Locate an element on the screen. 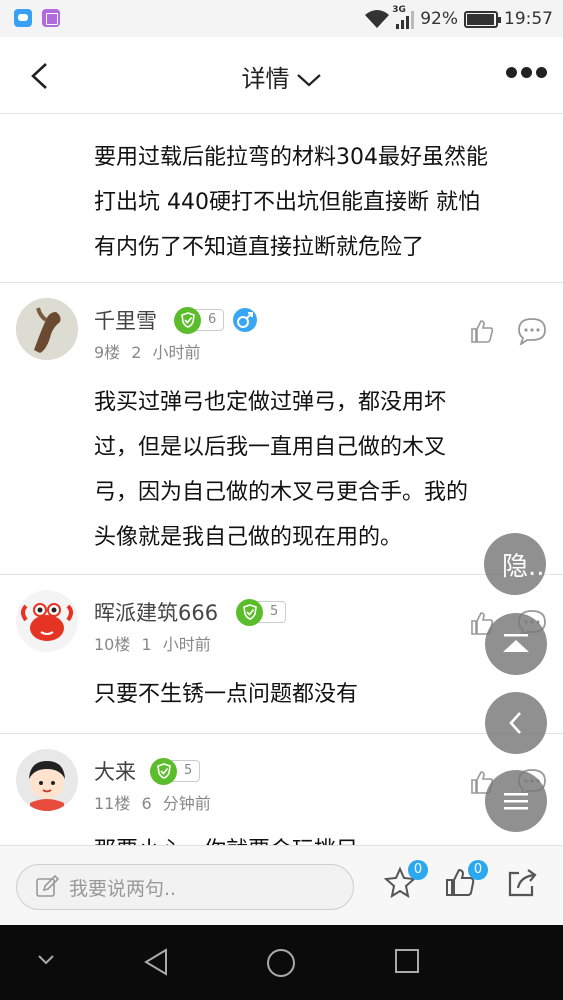 The width and height of the screenshot is (563, 1000). username: 大来 is located at coordinates (115, 771).